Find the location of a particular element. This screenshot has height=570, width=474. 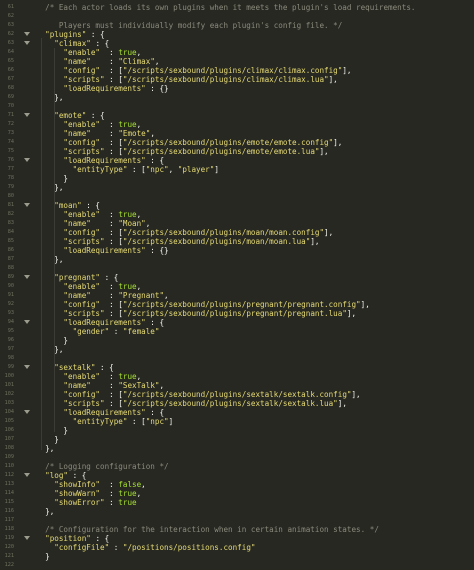

line-number: 97 is located at coordinates (10, 349).